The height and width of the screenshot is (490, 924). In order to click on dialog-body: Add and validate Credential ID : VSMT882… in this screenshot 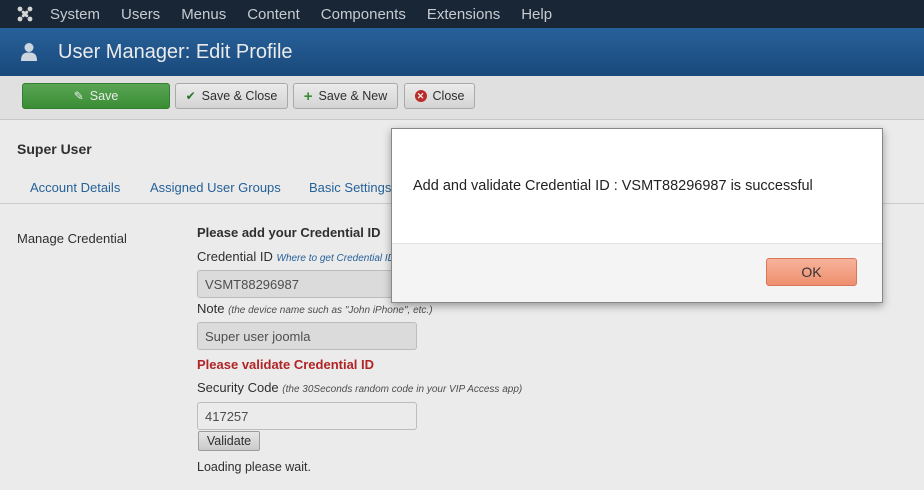, I will do `click(637, 186)`.